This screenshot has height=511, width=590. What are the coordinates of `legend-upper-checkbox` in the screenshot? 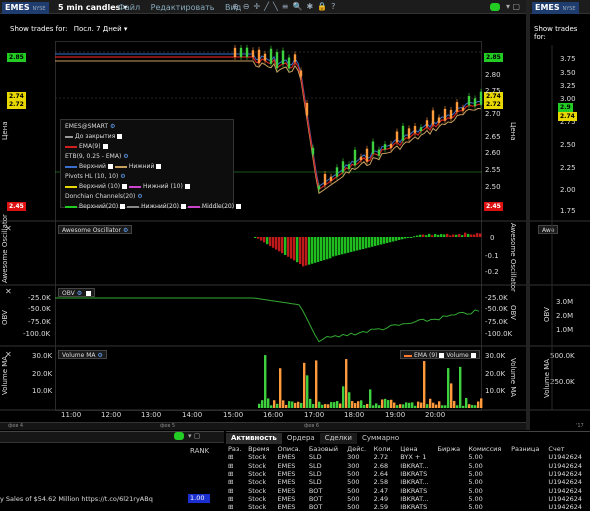 It's located at (110, 166).